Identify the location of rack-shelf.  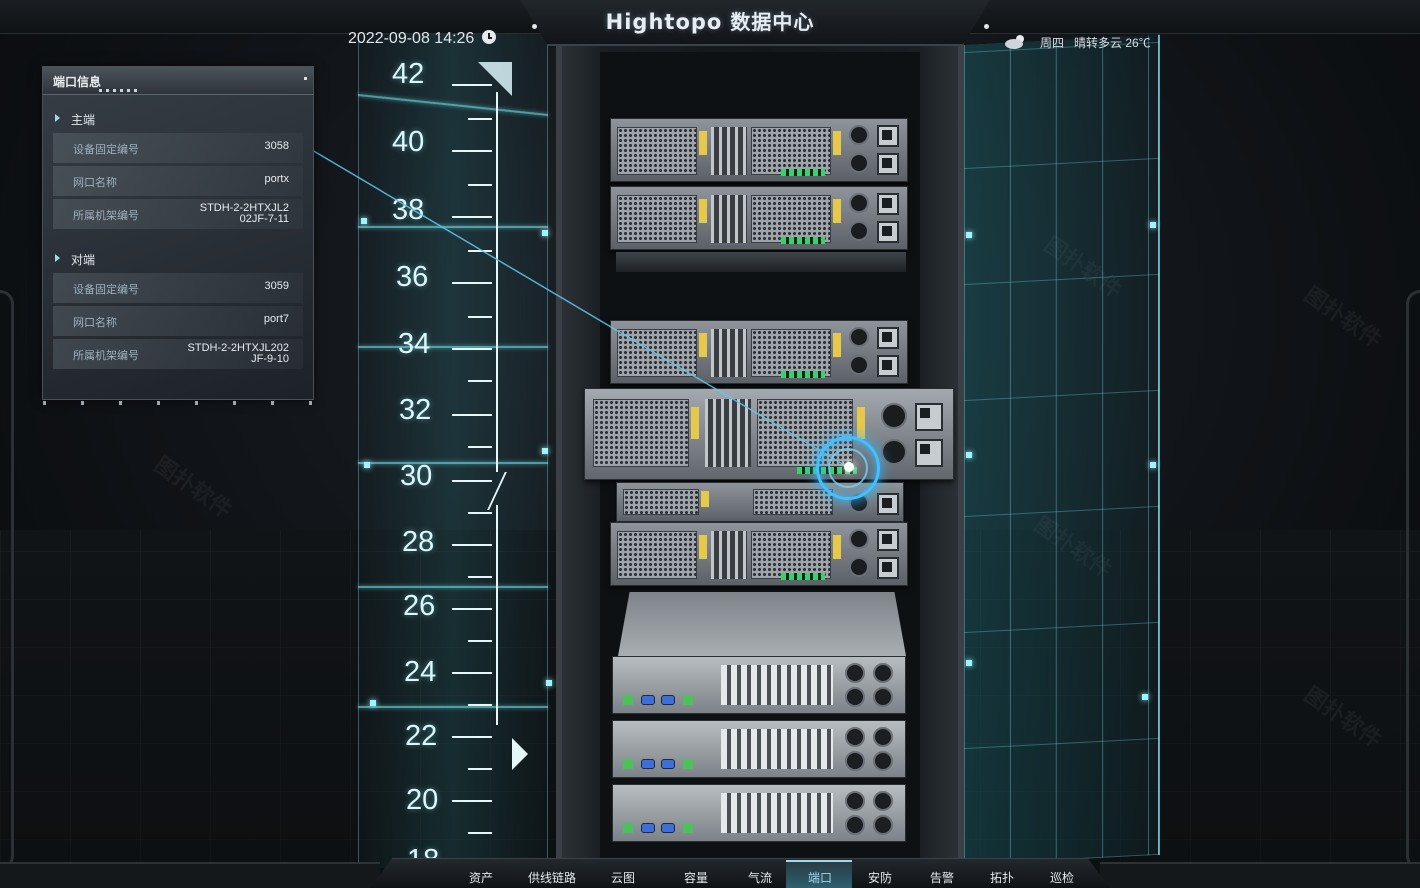
(761, 262).